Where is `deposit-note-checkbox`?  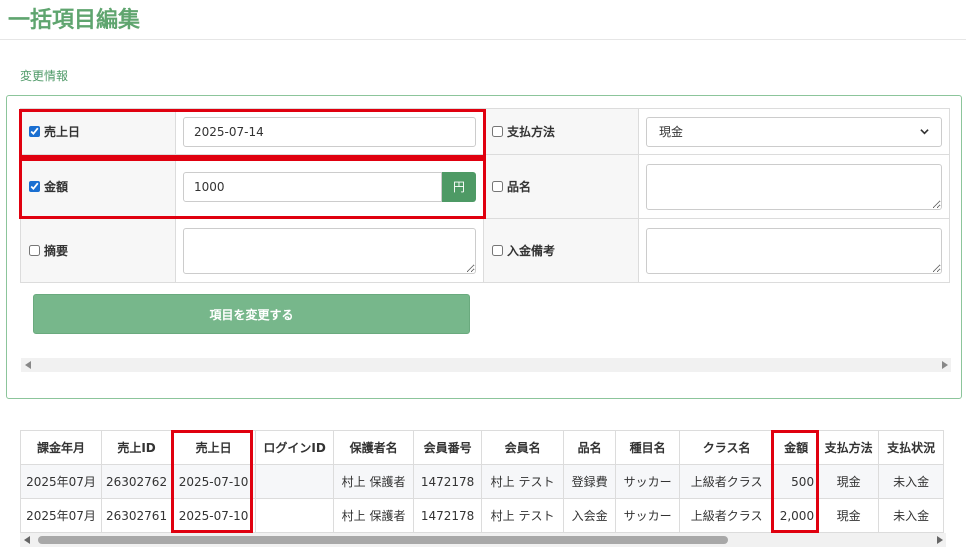
deposit-note-checkbox is located at coordinates (497, 250).